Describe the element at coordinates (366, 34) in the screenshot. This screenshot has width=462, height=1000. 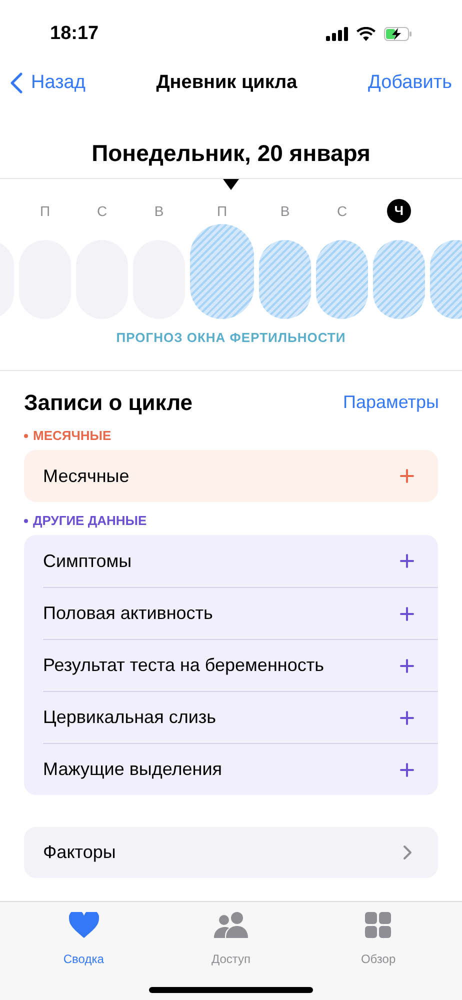
I see `wifi-icon` at that location.